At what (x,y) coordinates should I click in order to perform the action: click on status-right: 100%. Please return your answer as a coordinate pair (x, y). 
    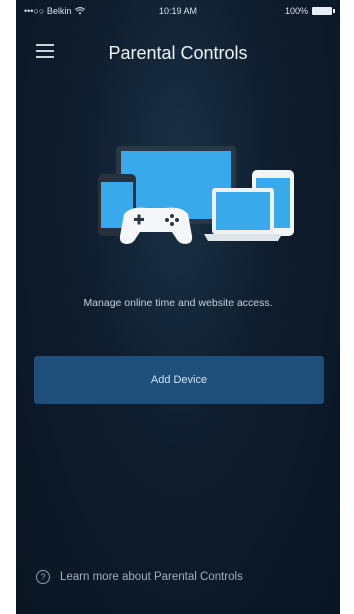
    Looking at the image, I should click on (309, 11).